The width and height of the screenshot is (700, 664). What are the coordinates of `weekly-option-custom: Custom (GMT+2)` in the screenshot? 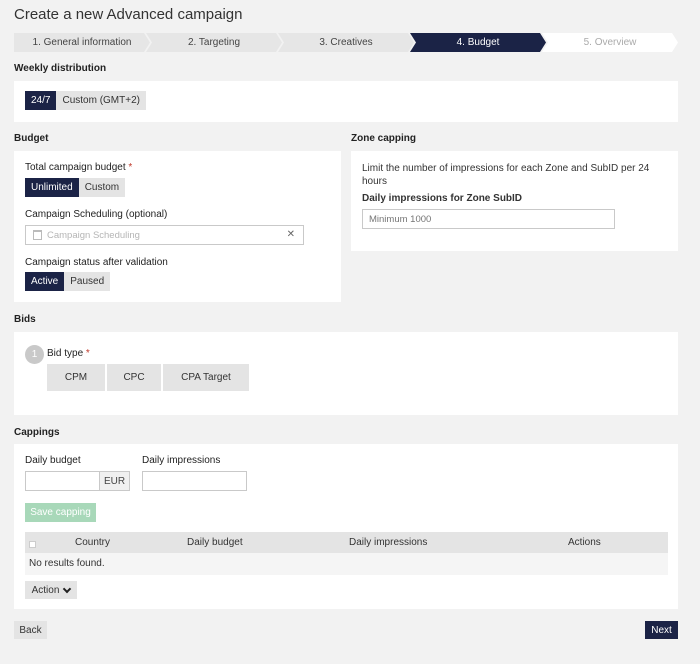 It's located at (101, 100).